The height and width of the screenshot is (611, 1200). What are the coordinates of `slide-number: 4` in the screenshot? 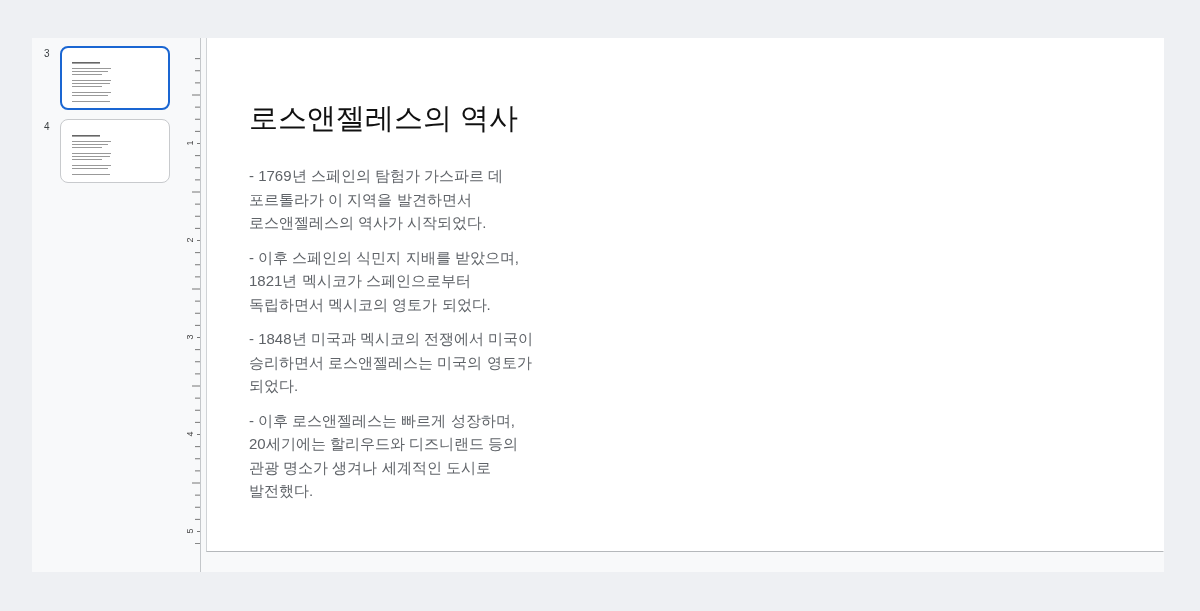 It's located at (47, 126).